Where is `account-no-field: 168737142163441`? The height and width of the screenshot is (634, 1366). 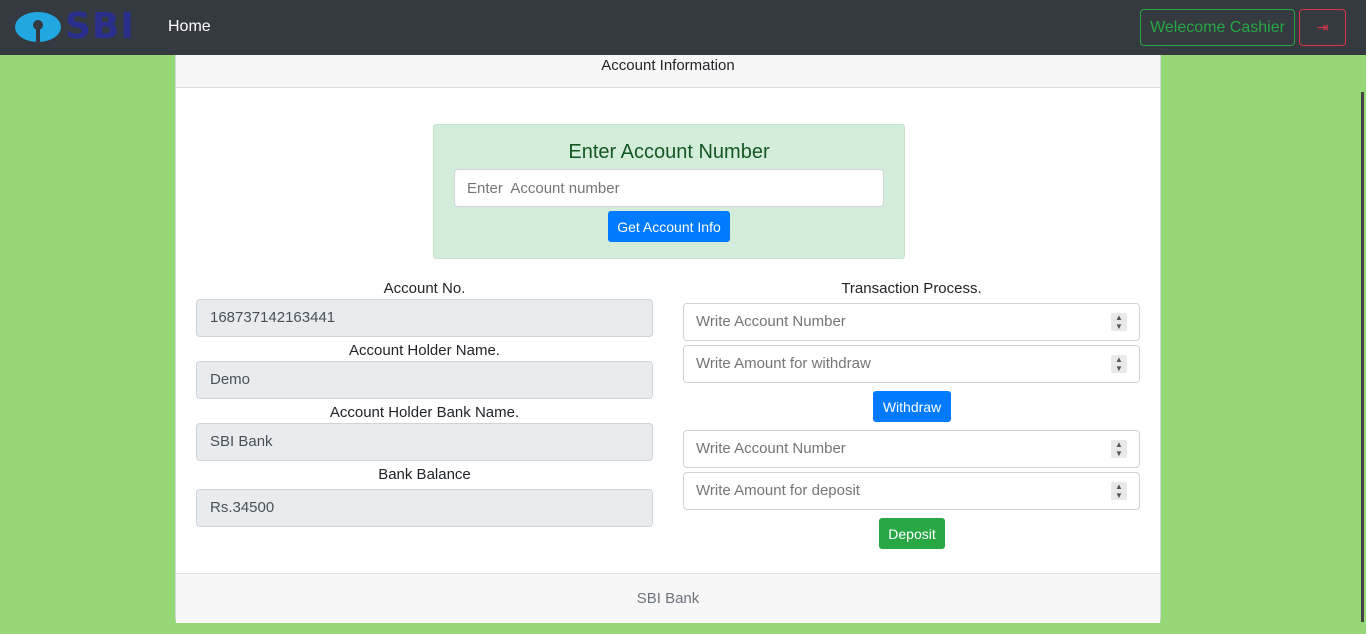 account-no-field: 168737142163441 is located at coordinates (424, 318).